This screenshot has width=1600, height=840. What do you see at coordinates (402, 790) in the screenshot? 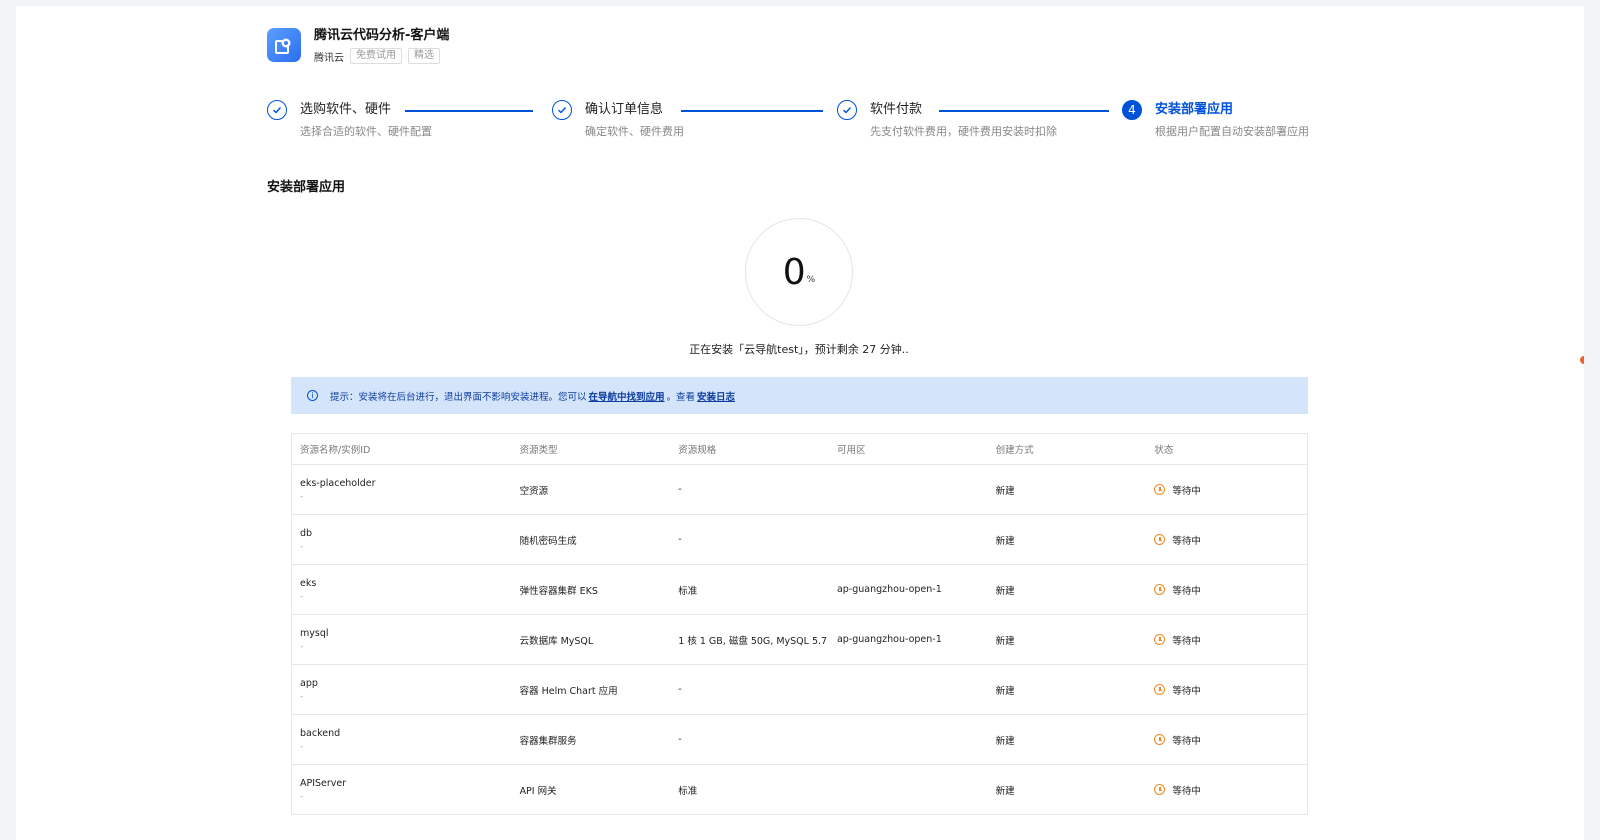
I see `resource-name-cell: APIServer -` at bounding box center [402, 790].